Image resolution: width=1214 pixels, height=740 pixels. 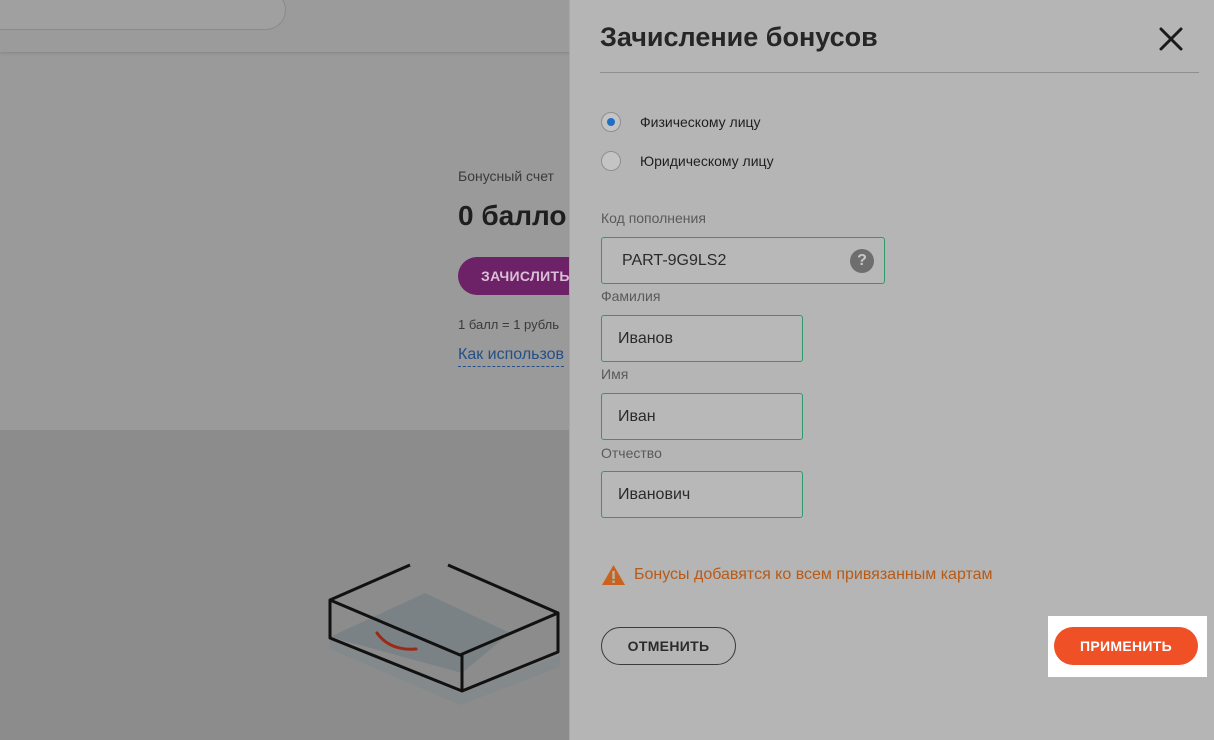 What do you see at coordinates (506, 176) in the screenshot?
I see `bg-bonus-label: Бонусный счет` at bounding box center [506, 176].